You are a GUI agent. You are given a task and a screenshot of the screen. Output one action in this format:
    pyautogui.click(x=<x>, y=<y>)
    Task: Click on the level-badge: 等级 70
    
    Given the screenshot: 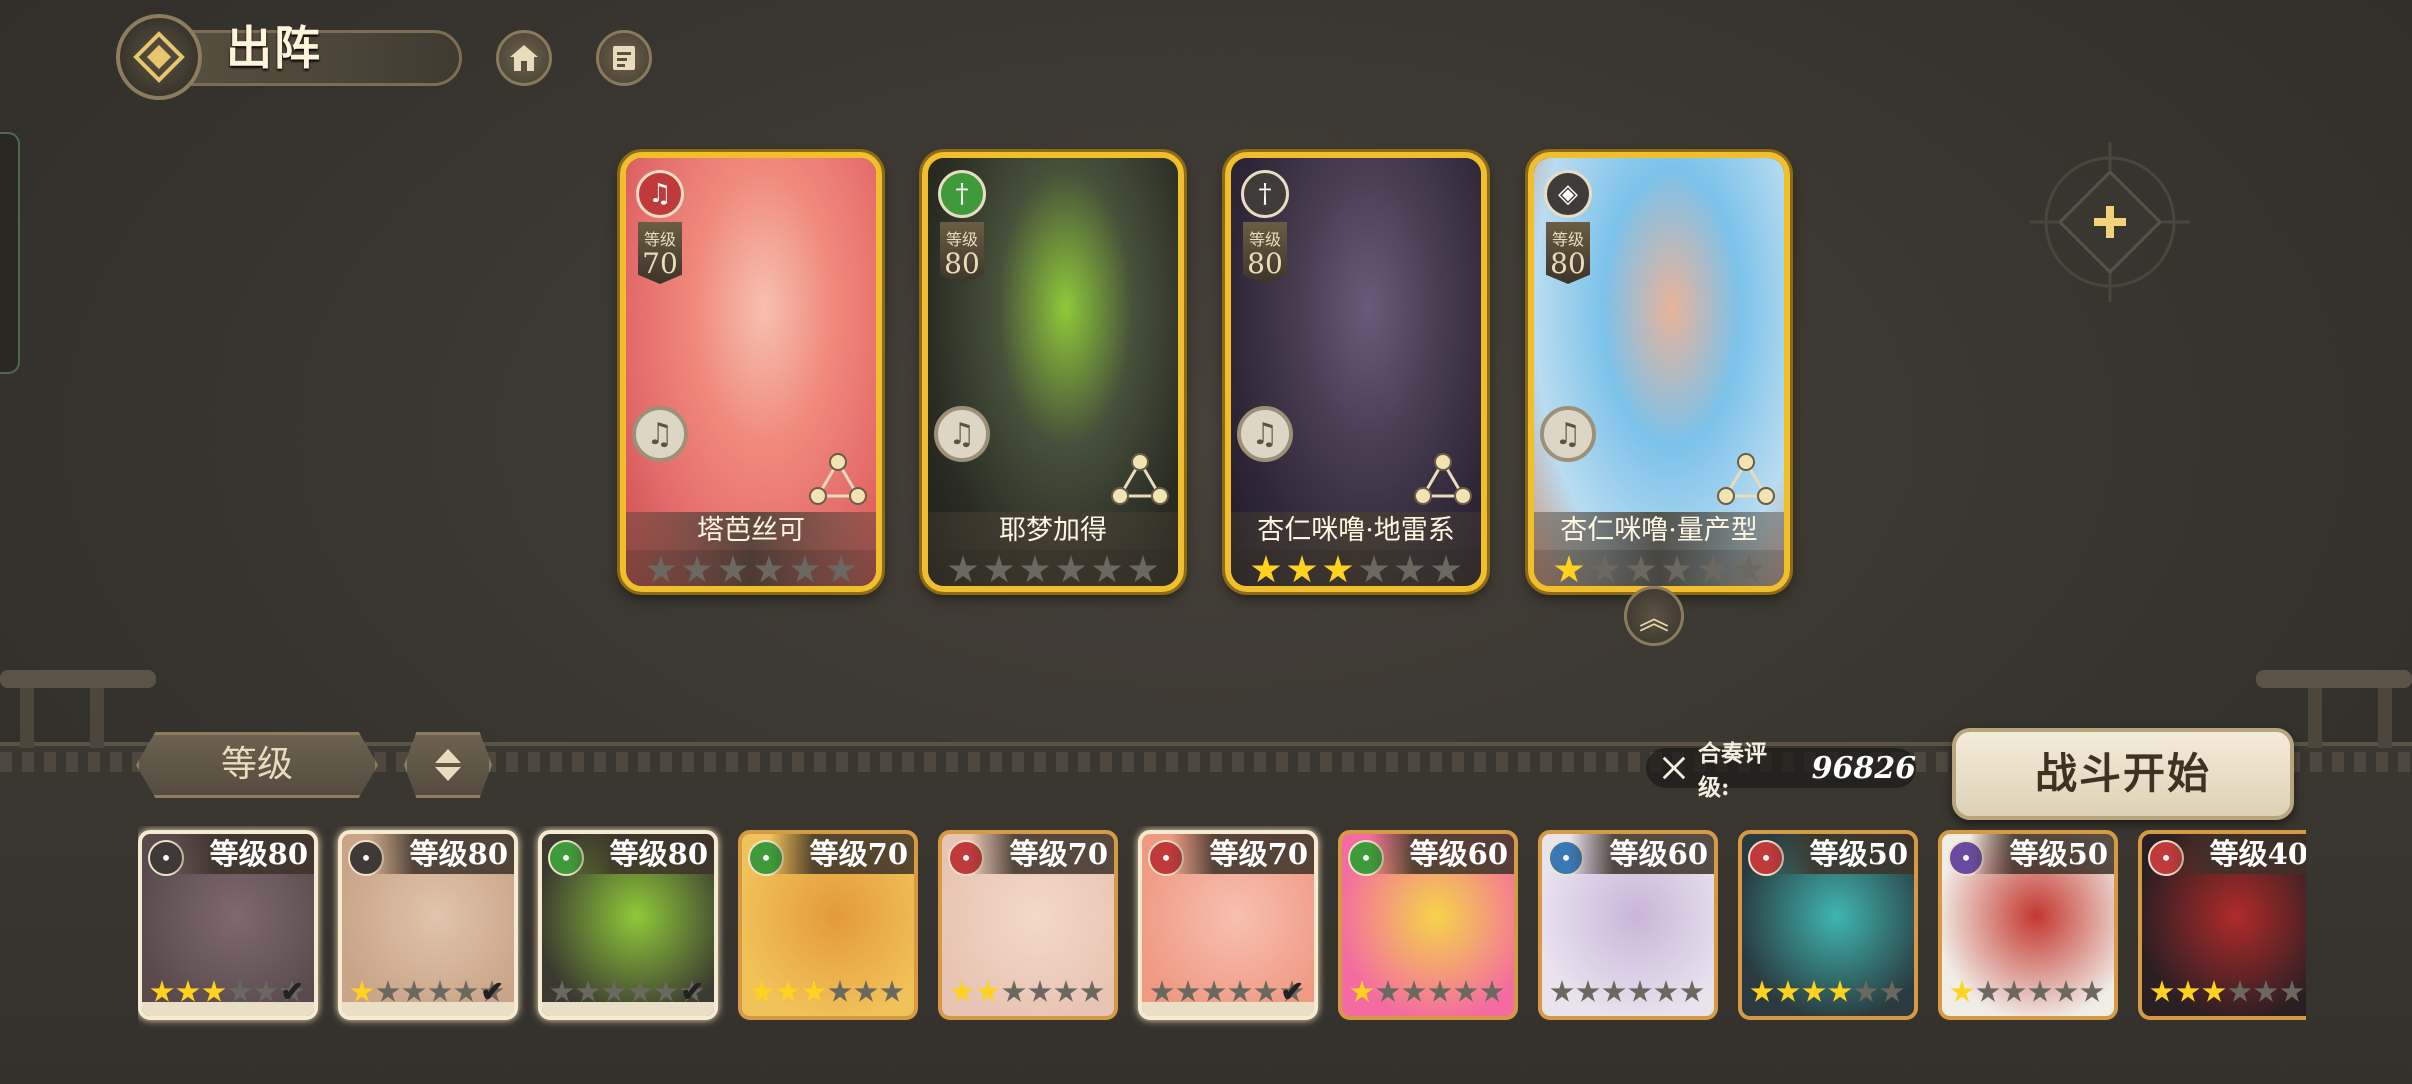 What is the action you would take?
    pyautogui.click(x=660, y=253)
    